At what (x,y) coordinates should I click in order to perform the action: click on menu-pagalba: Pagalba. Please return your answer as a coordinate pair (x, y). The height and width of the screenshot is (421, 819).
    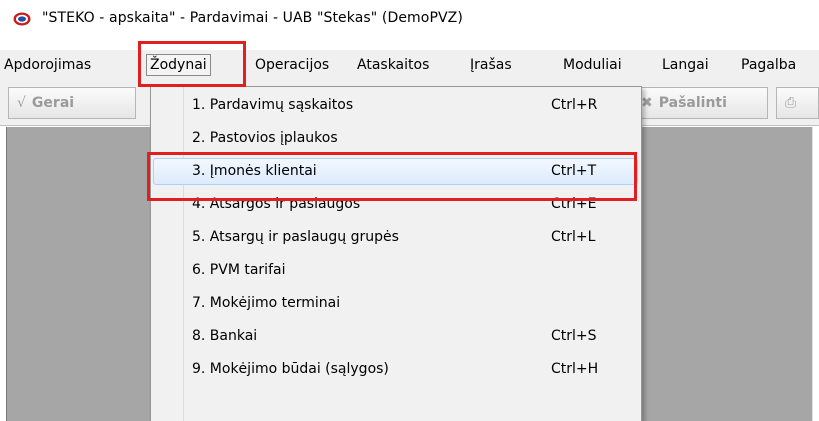
    Looking at the image, I should click on (768, 65).